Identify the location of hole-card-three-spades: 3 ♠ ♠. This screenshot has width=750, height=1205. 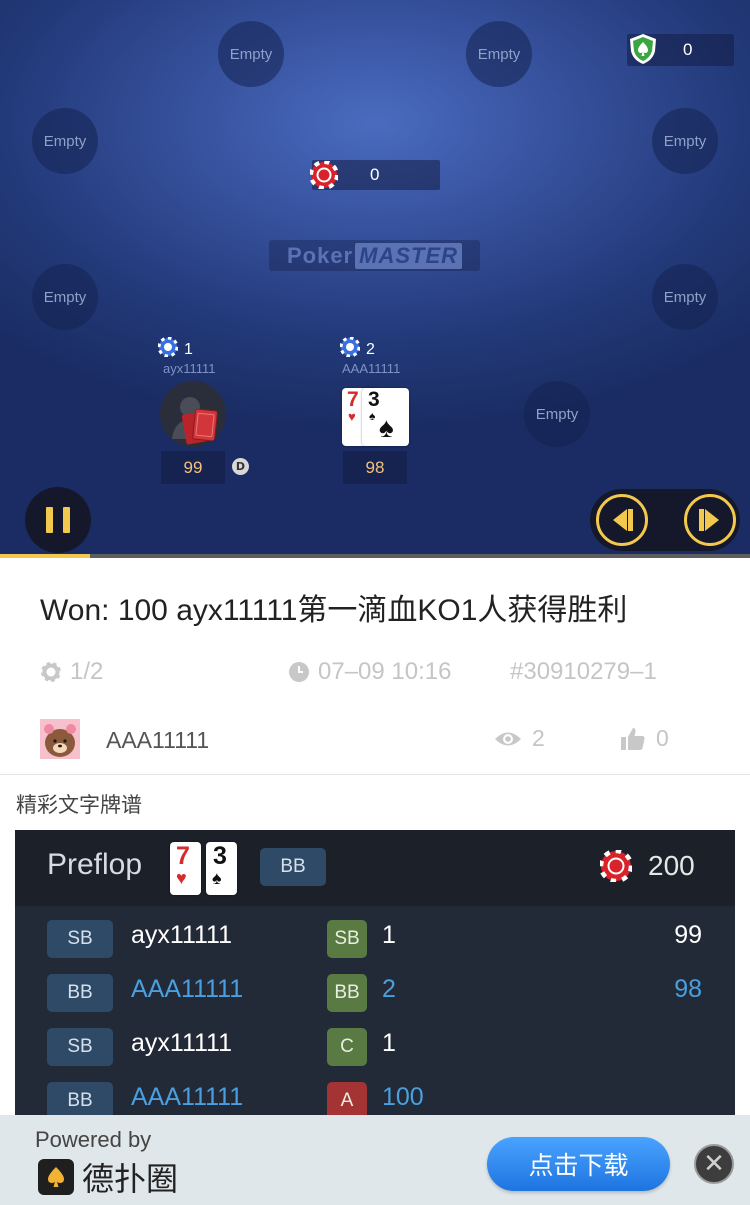
(385, 417).